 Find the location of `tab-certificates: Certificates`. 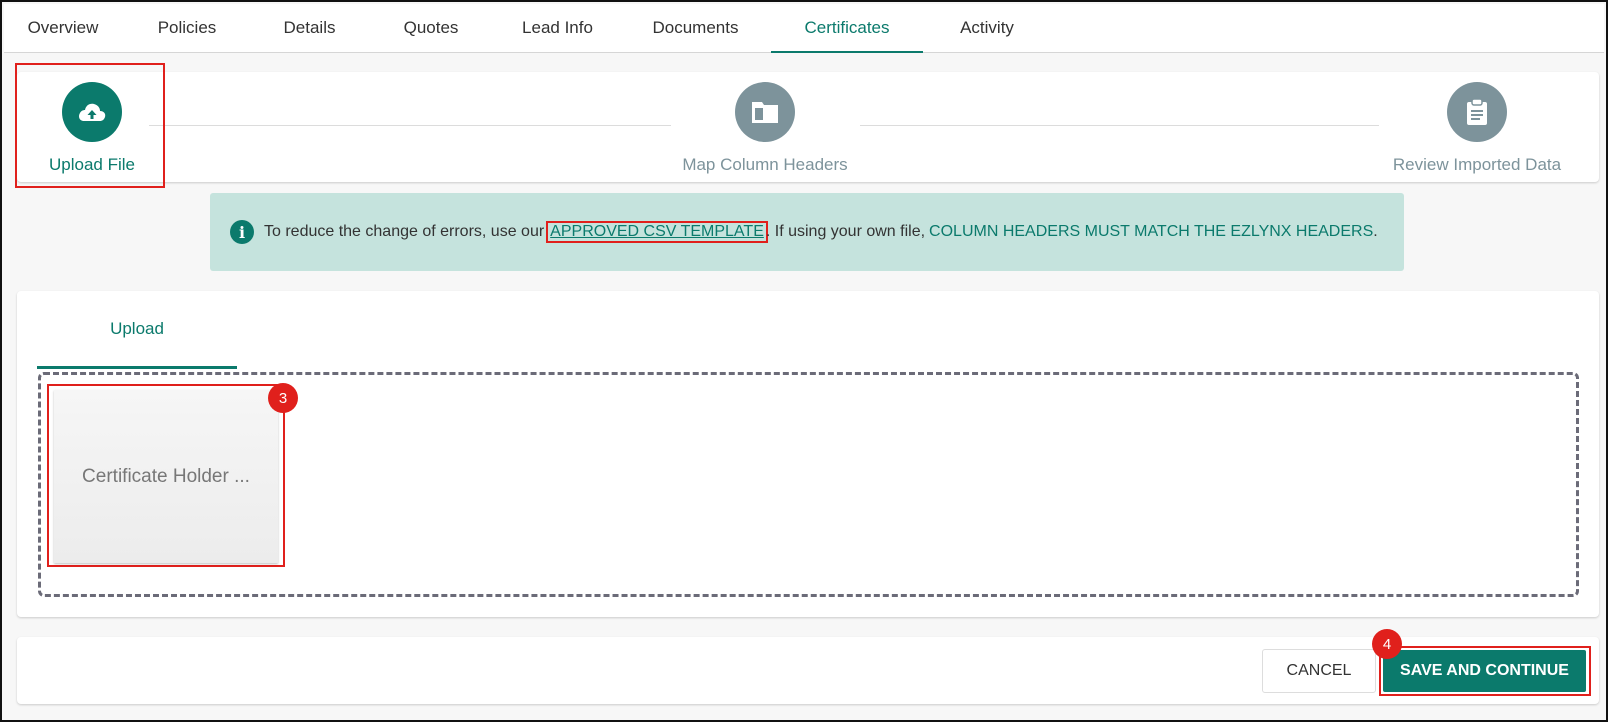

tab-certificates: Certificates is located at coordinates (847, 28).